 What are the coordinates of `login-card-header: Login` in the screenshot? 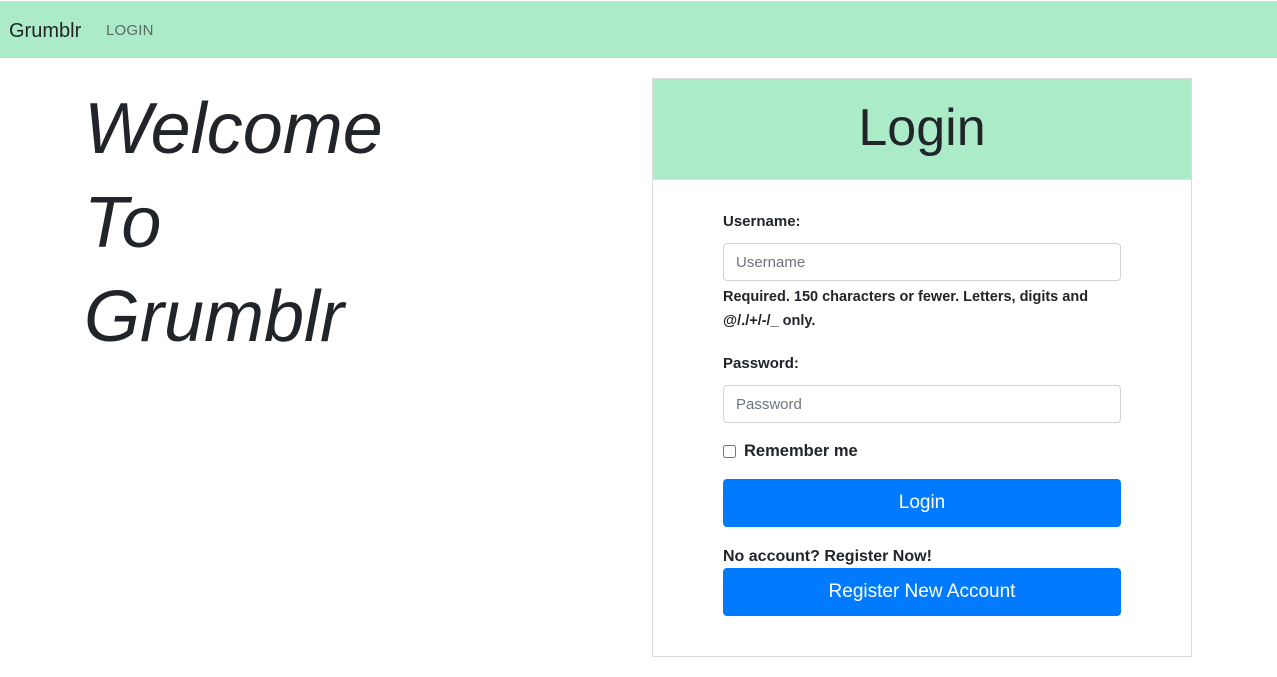 It's located at (922, 129).